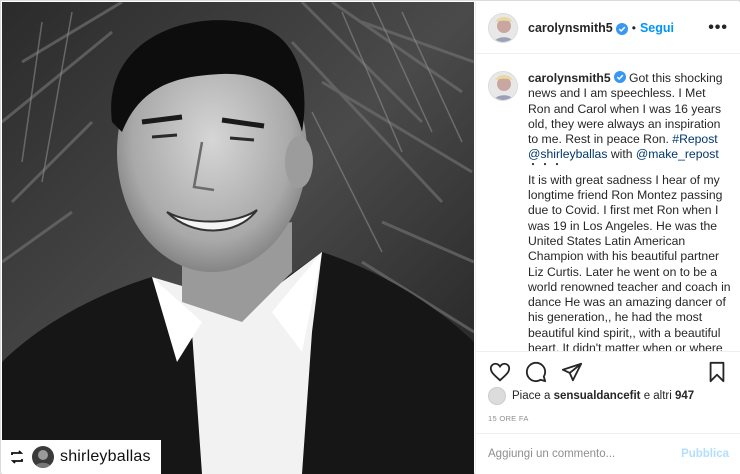 The width and height of the screenshot is (740, 474). What do you see at coordinates (497, 396) in the screenshot?
I see `liker-avatar` at bounding box center [497, 396].